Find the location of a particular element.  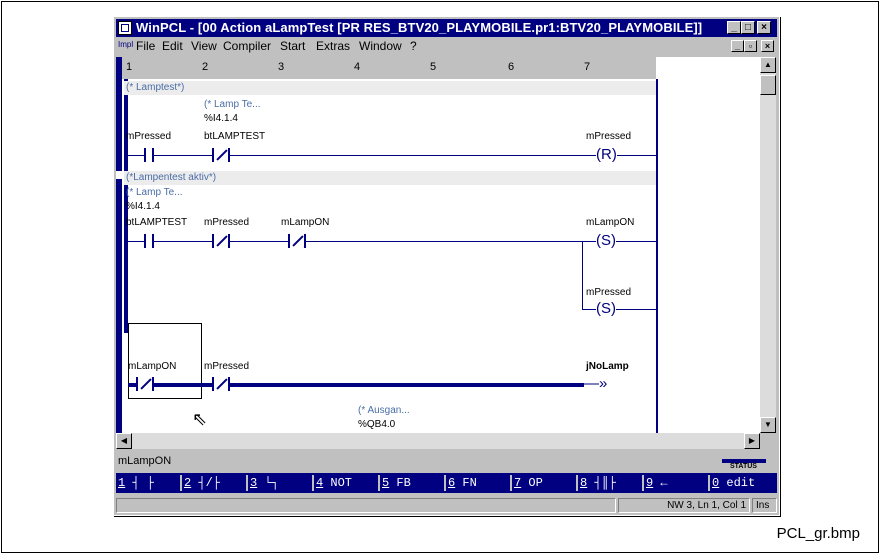

fkey-0: 0 edit is located at coordinates (743, 483).